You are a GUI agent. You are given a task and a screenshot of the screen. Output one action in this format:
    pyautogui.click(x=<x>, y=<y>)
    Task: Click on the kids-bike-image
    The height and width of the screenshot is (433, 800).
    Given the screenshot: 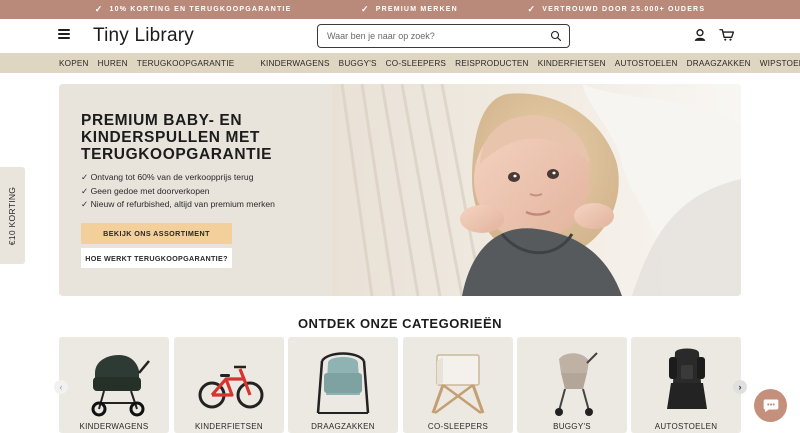 What is the action you would take?
    pyautogui.click(x=231, y=387)
    